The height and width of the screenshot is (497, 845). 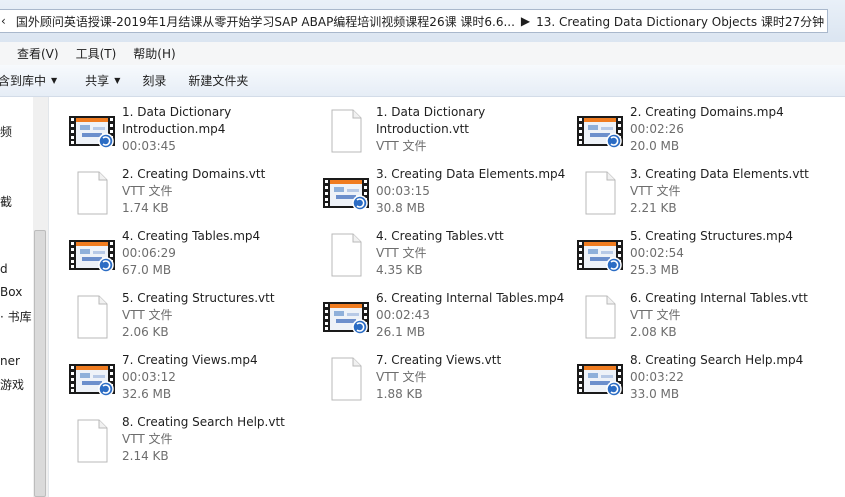 What do you see at coordinates (399, 394) in the screenshot?
I see `file-size: 1.88 KB` at bounding box center [399, 394].